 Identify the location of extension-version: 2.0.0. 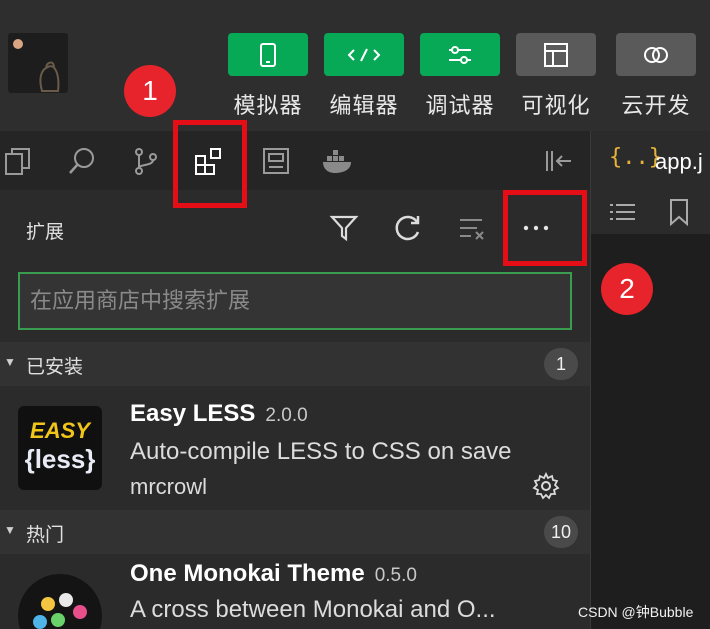
(286, 415).